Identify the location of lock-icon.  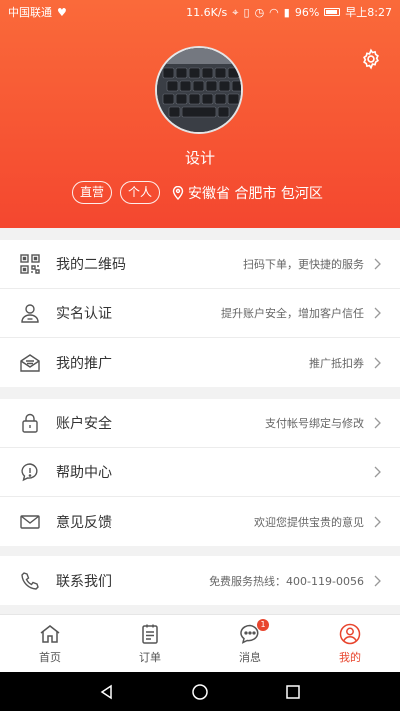
(30, 423).